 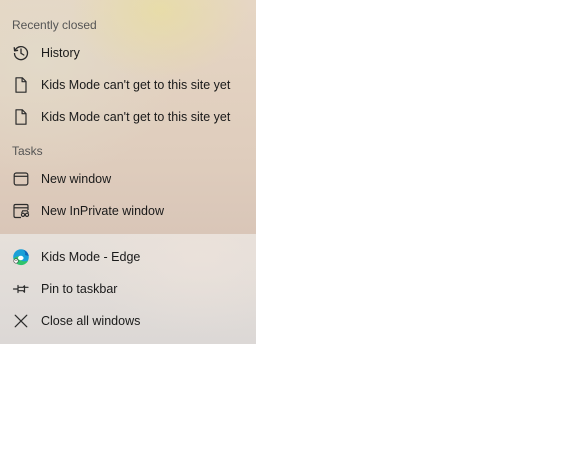 I want to click on new-window-item: New window, so click(x=128, y=179).